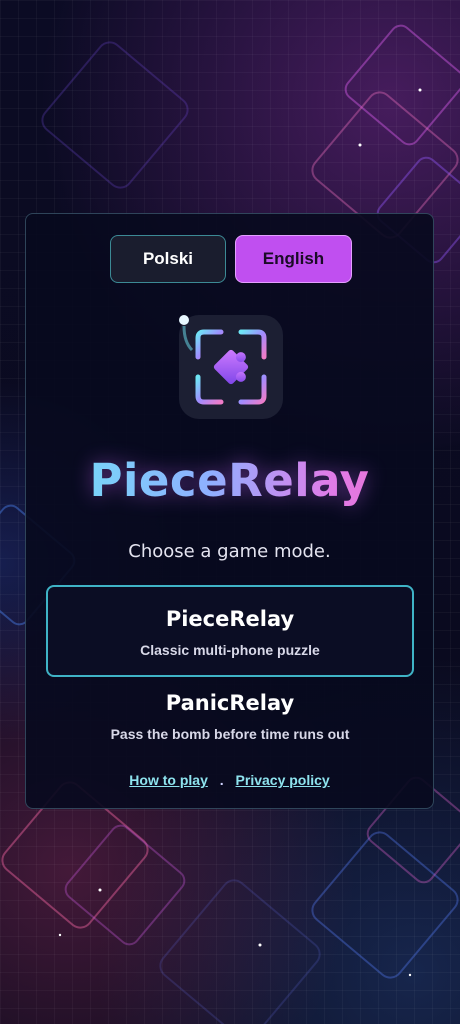 The image size is (460, 1024). I want to click on language-english-button: English, so click(293, 259).